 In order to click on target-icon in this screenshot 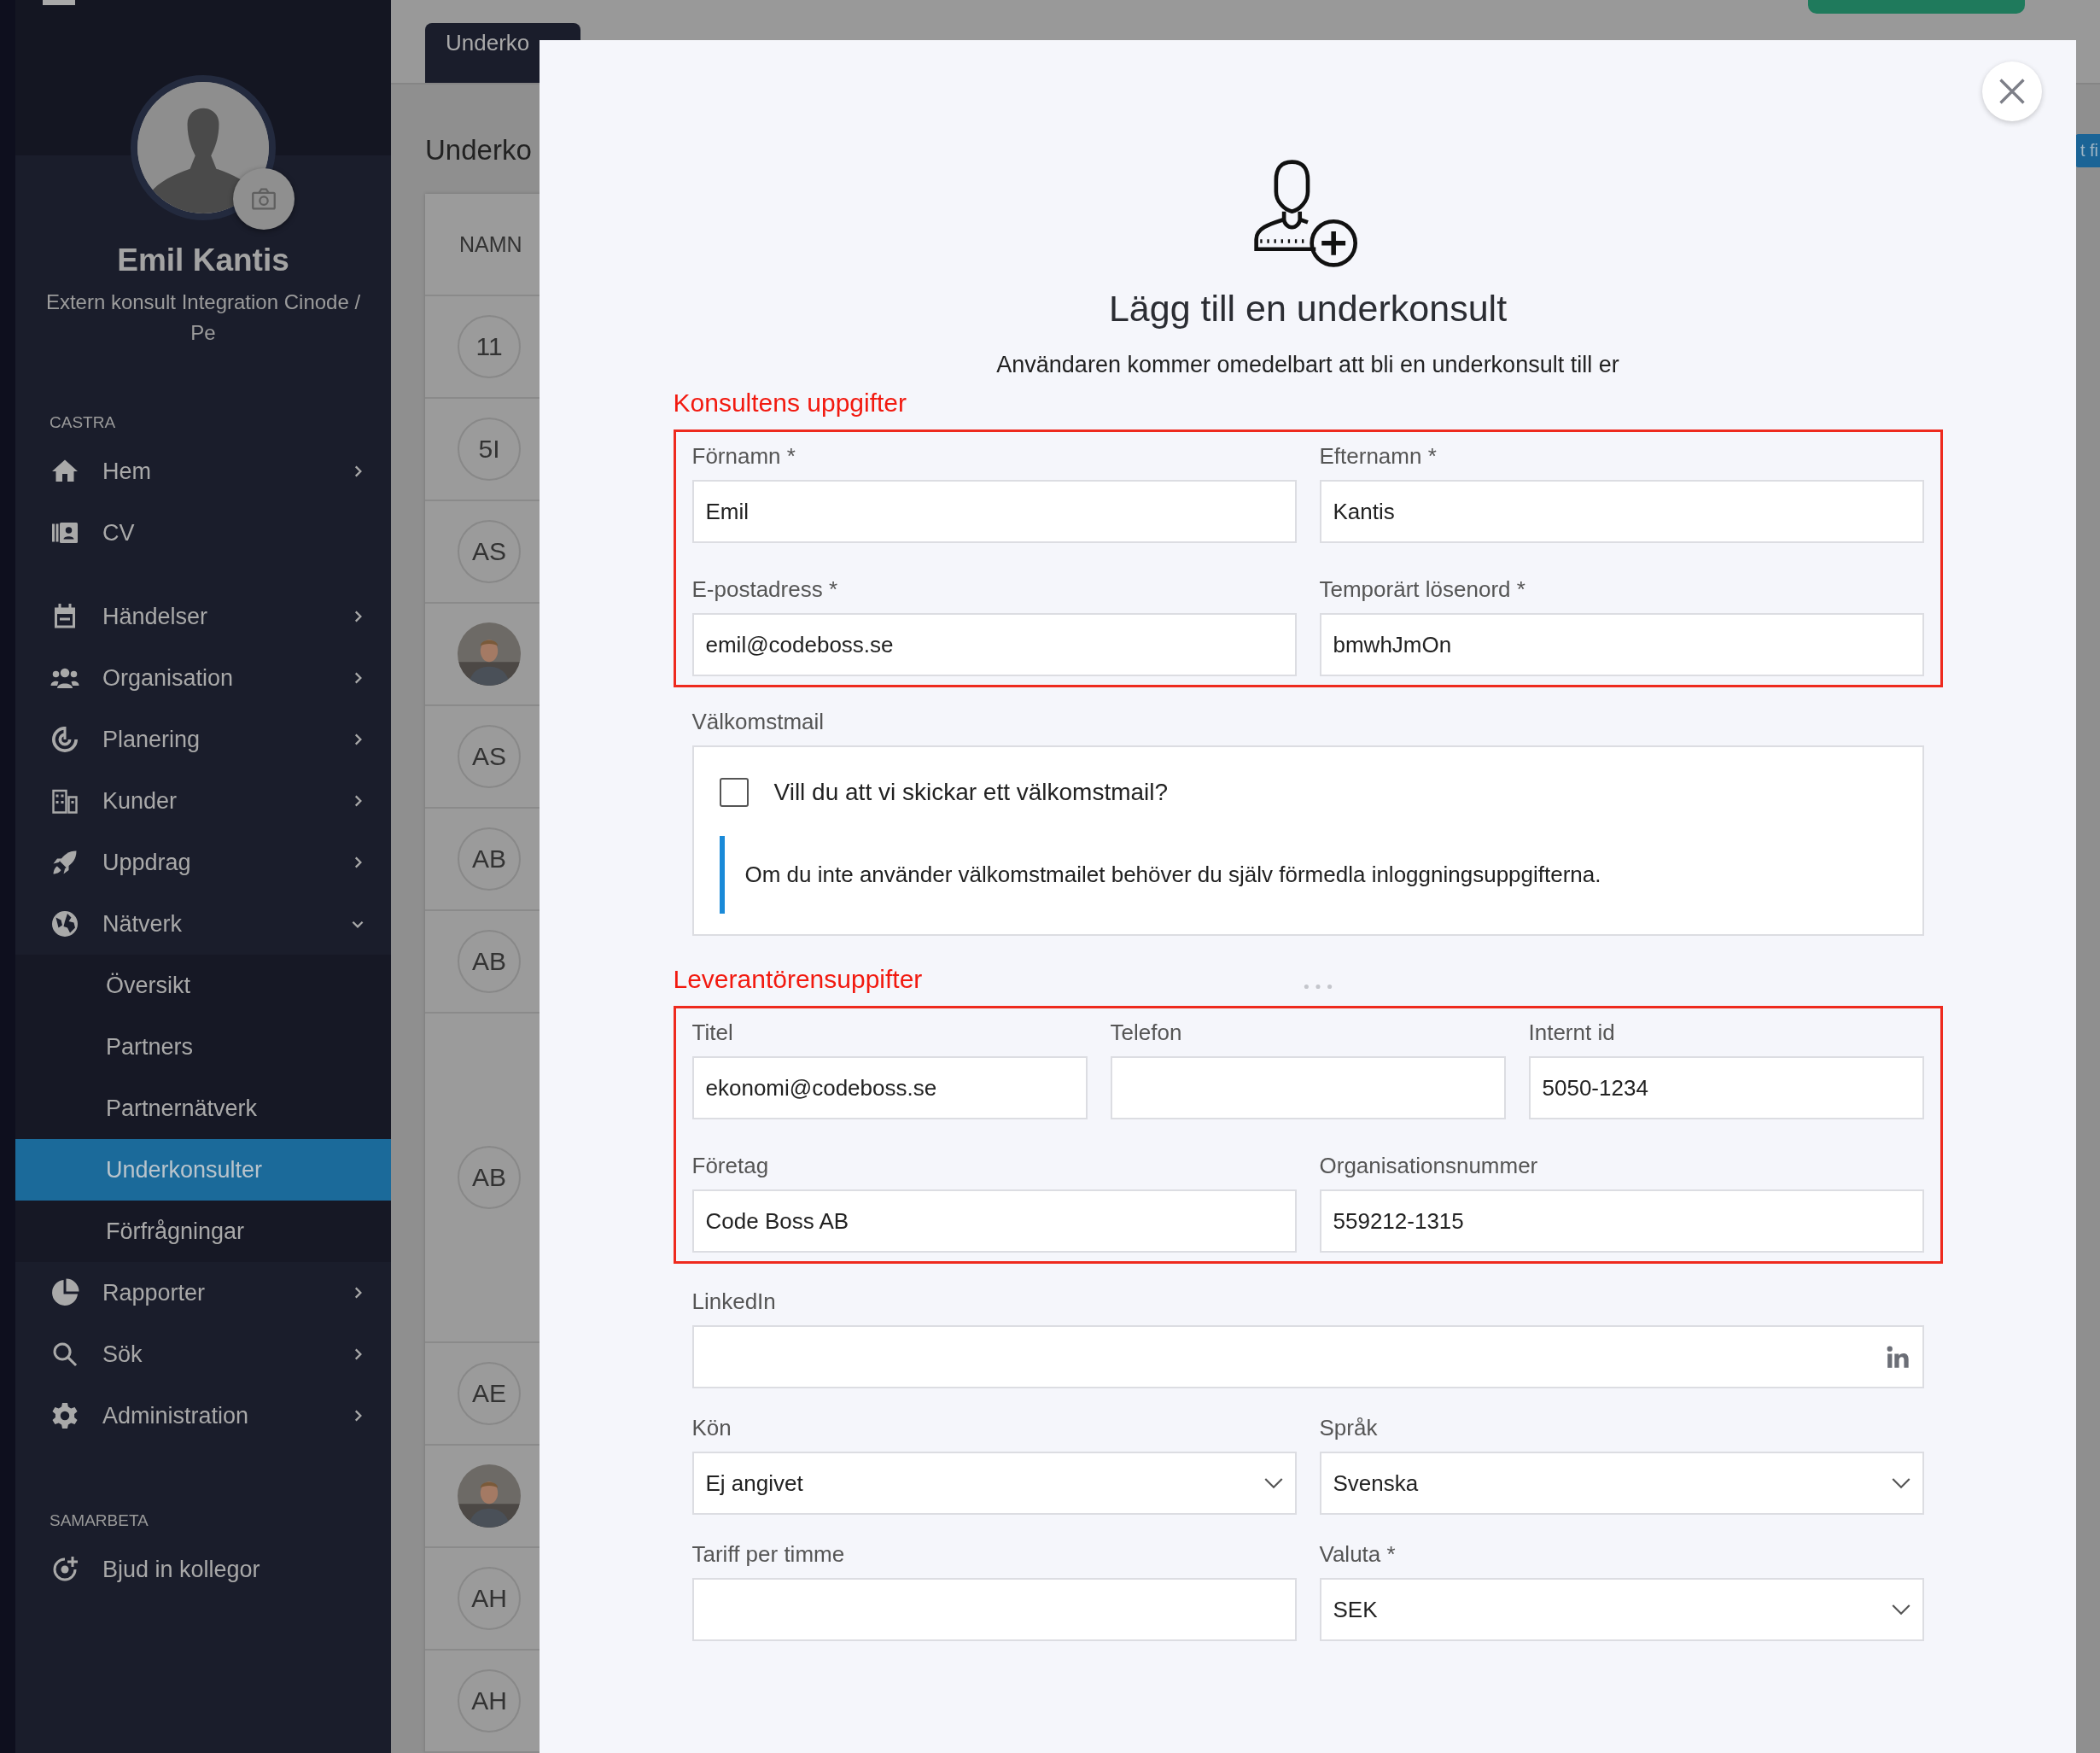, I will do `click(65, 739)`.